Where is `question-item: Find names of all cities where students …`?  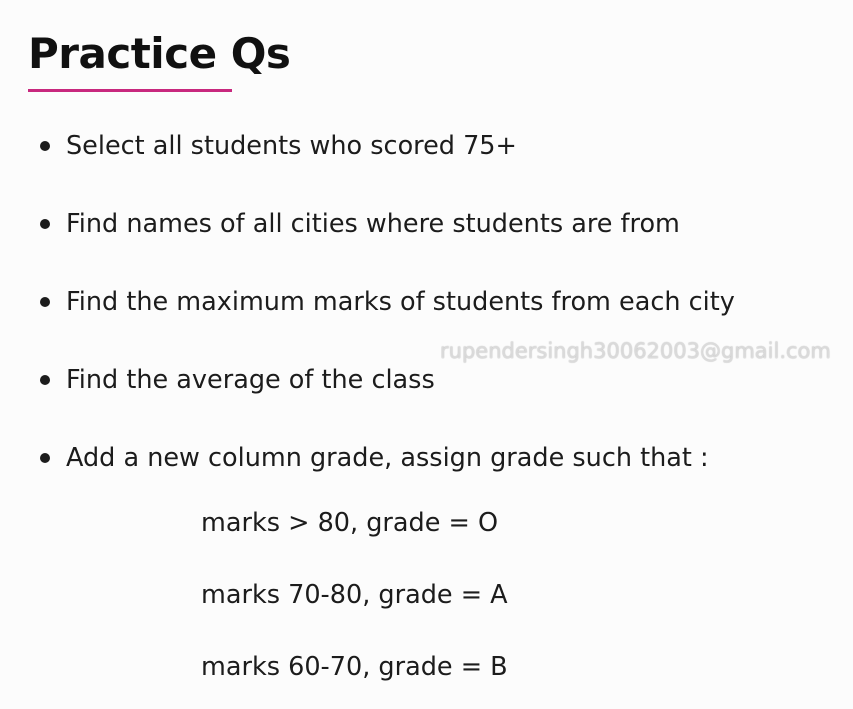 question-item: Find names of all cities where students … is located at coordinates (387, 243).